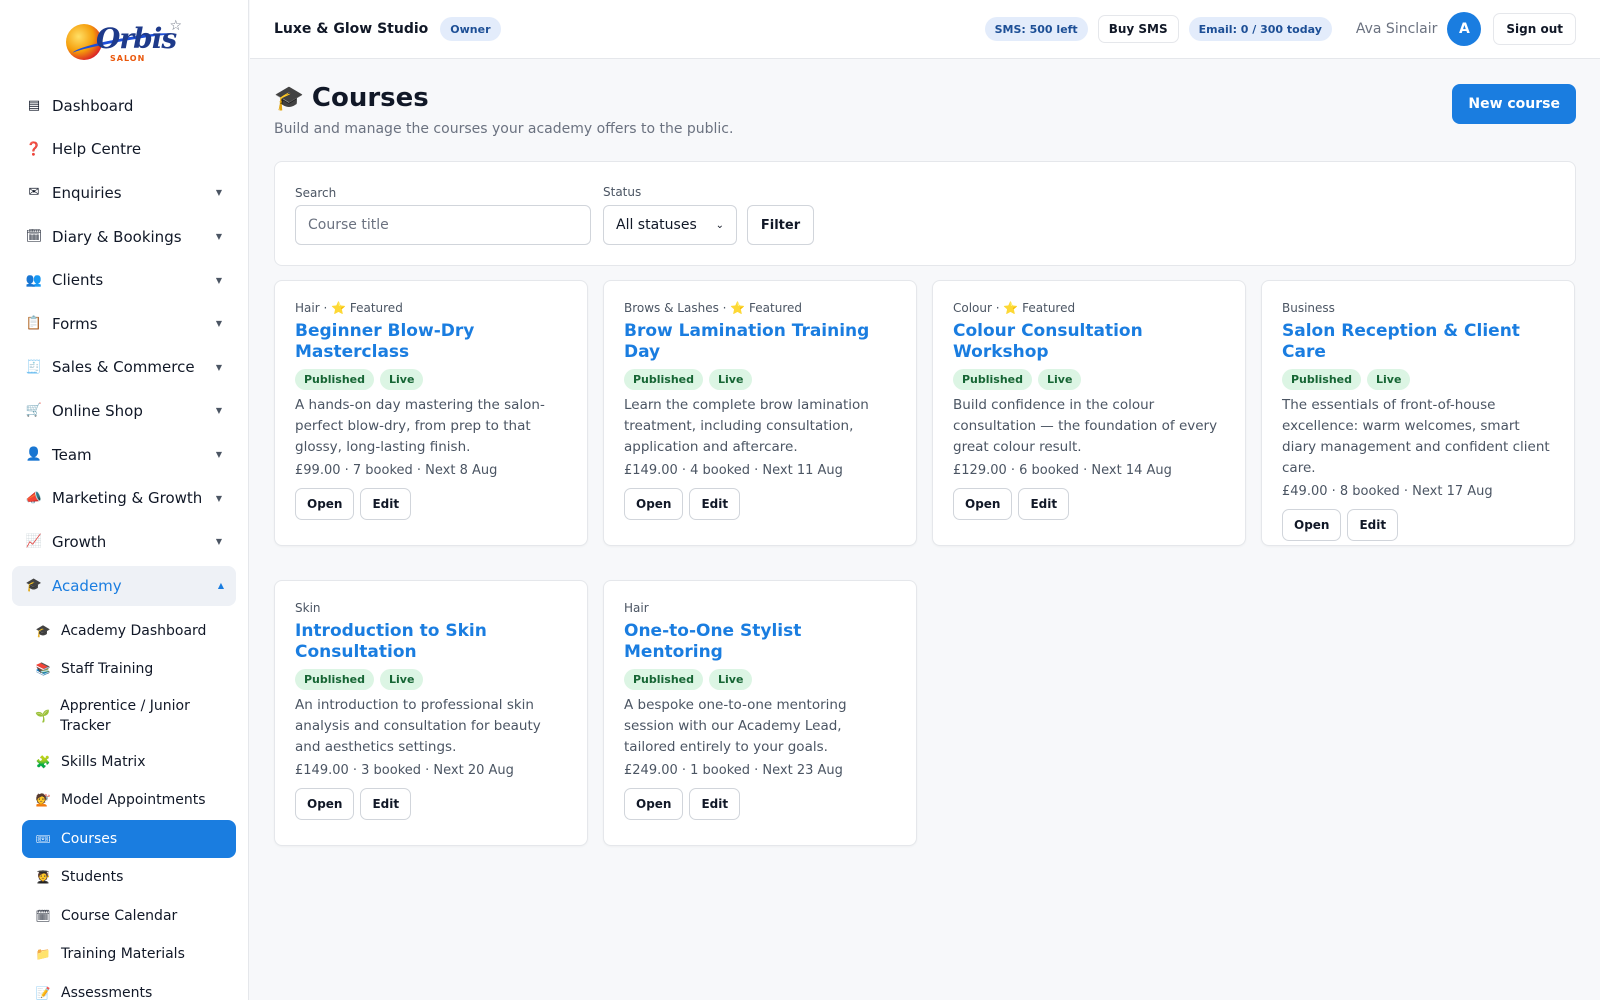 This screenshot has height=1000, width=1600. What do you see at coordinates (1464, 29) in the screenshot?
I see `avatar: A` at bounding box center [1464, 29].